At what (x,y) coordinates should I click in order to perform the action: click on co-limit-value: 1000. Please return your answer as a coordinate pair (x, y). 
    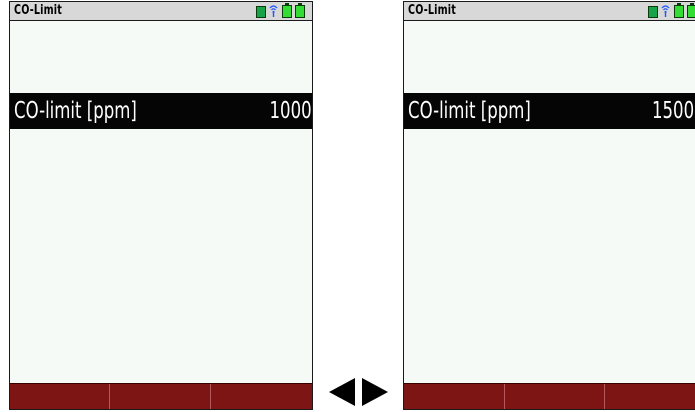
    Looking at the image, I should click on (290, 111).